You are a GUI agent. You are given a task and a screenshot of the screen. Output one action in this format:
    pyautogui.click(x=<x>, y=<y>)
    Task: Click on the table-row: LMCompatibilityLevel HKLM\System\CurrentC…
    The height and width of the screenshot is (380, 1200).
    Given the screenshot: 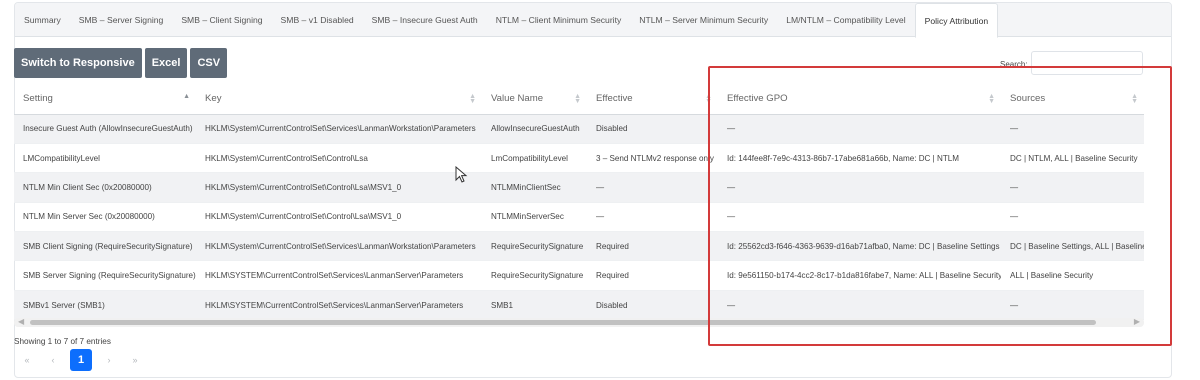 What is the action you would take?
    pyautogui.click(x=579, y=158)
    